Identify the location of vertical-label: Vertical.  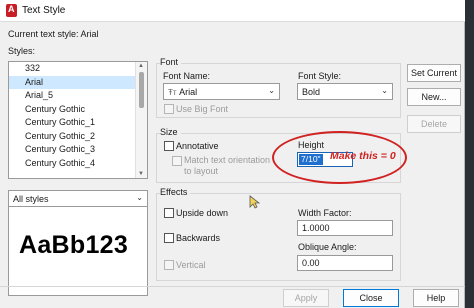
(191, 265).